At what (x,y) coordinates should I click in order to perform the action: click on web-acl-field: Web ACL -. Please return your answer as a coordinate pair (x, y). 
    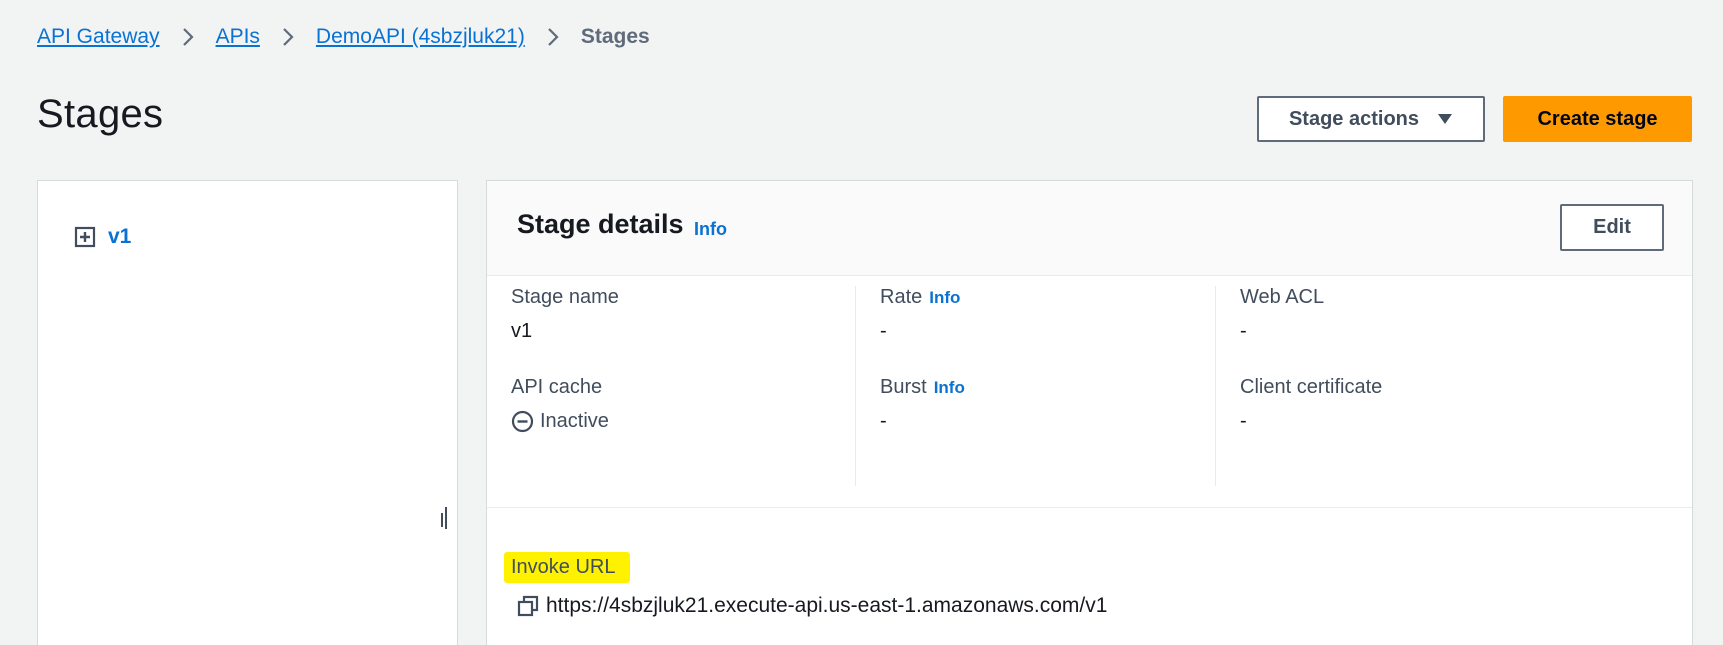
    Looking at the image, I should click on (1282, 314).